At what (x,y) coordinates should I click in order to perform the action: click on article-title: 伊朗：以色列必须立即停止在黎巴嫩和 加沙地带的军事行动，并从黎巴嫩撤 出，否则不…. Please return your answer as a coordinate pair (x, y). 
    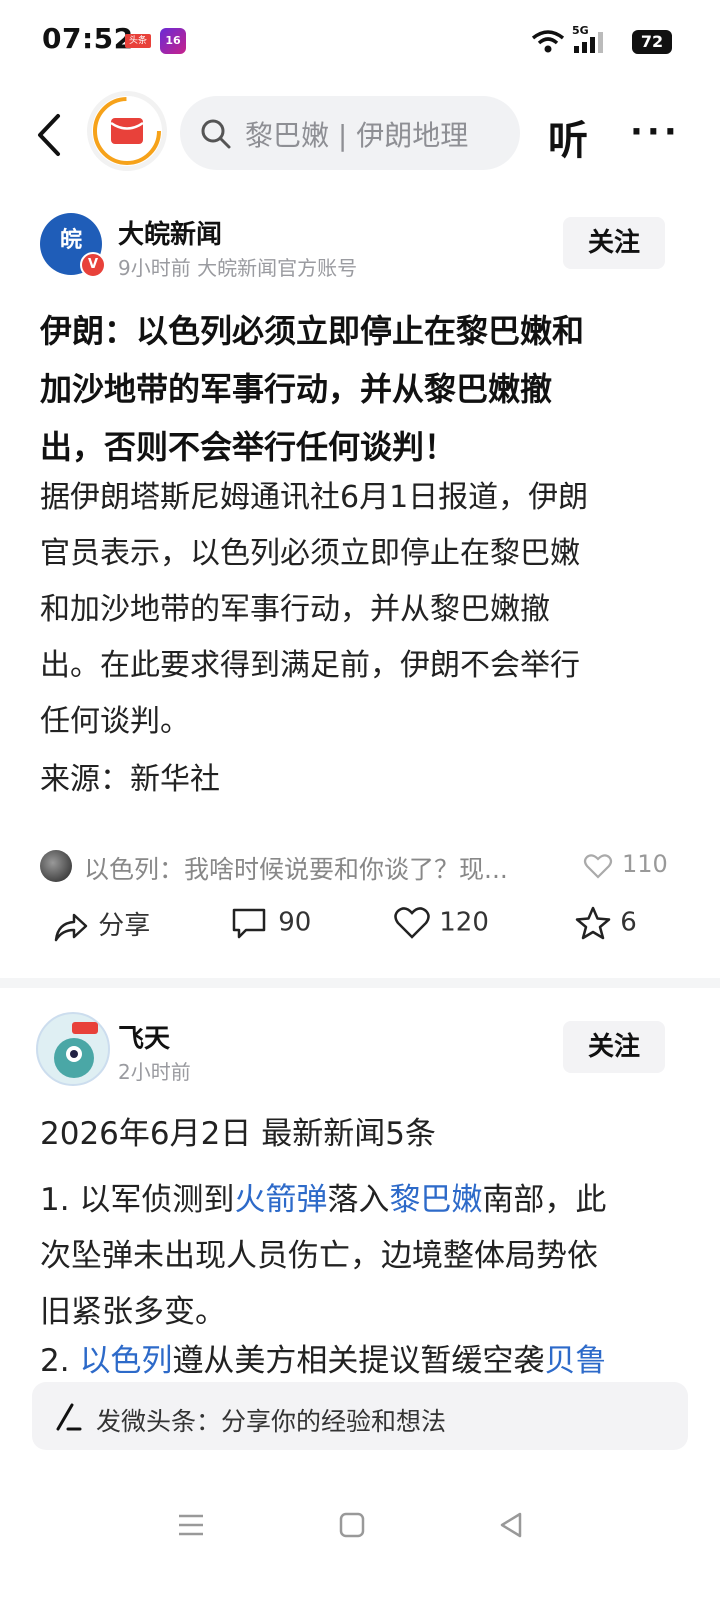
    Looking at the image, I should click on (360, 389).